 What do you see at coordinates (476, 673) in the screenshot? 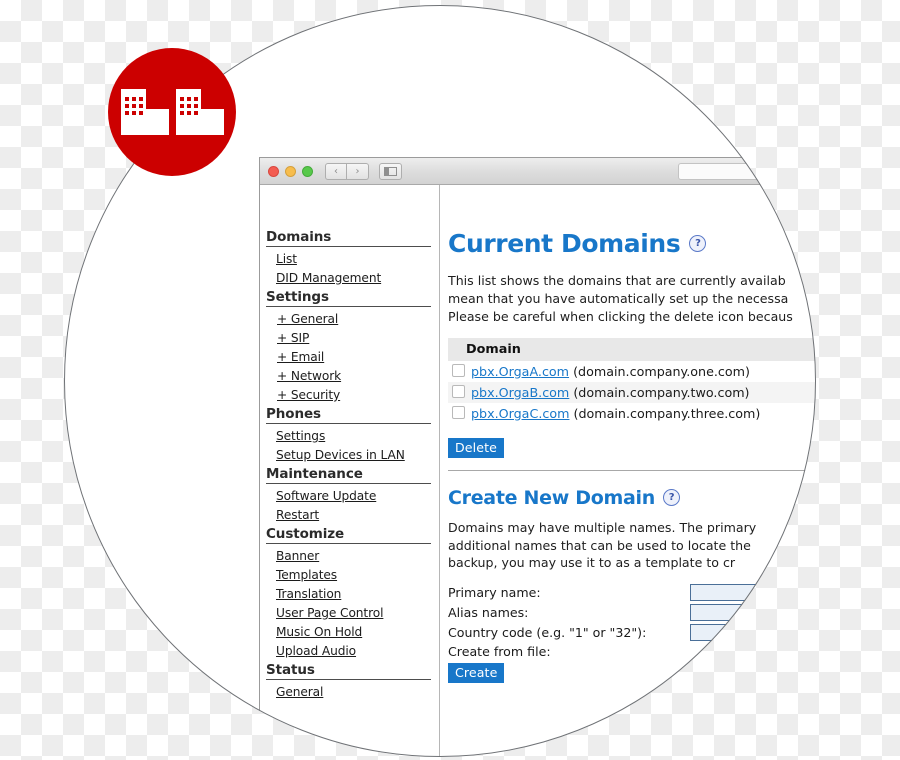
I see `create-button: Create` at bounding box center [476, 673].